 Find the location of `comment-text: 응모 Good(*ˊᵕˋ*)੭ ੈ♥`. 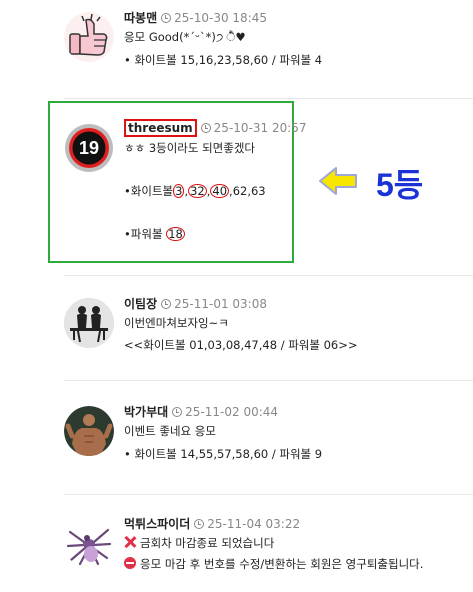

comment-text: 응모 Good(*ˊᵕˋ*)੭ ੈ♥ is located at coordinates (185, 37).